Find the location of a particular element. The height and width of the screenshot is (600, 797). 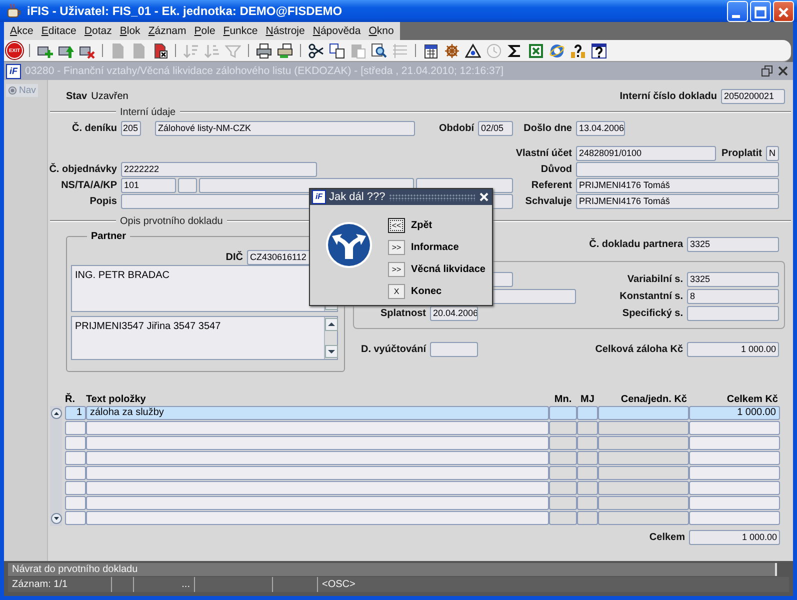

field-label: Interní číslo dokladu is located at coordinates (668, 96).